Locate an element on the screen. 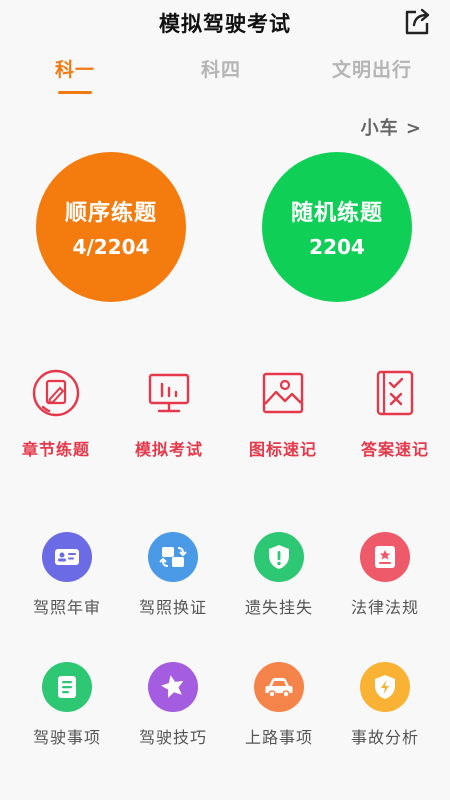  mock-exam-item: 模拟考试 is located at coordinates (169, 413).